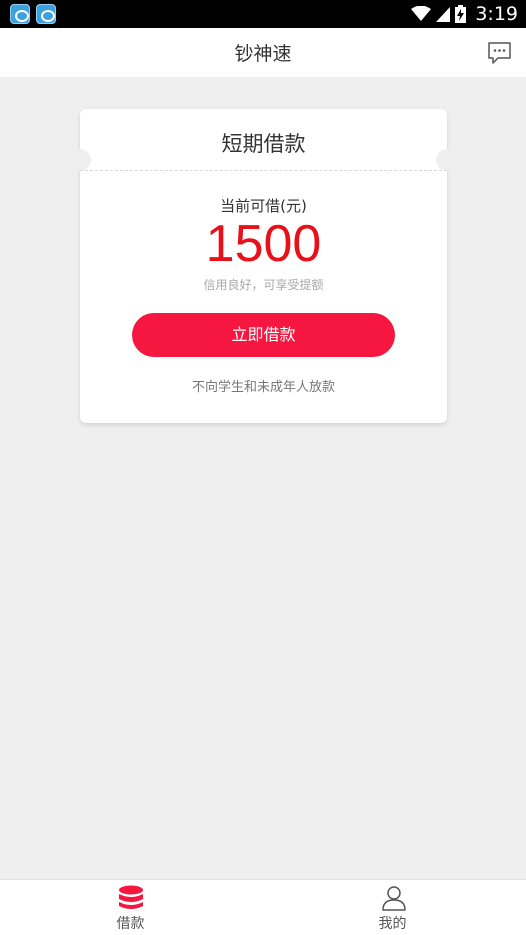  What do you see at coordinates (263, 170) in the screenshot?
I see `card-divider` at bounding box center [263, 170].